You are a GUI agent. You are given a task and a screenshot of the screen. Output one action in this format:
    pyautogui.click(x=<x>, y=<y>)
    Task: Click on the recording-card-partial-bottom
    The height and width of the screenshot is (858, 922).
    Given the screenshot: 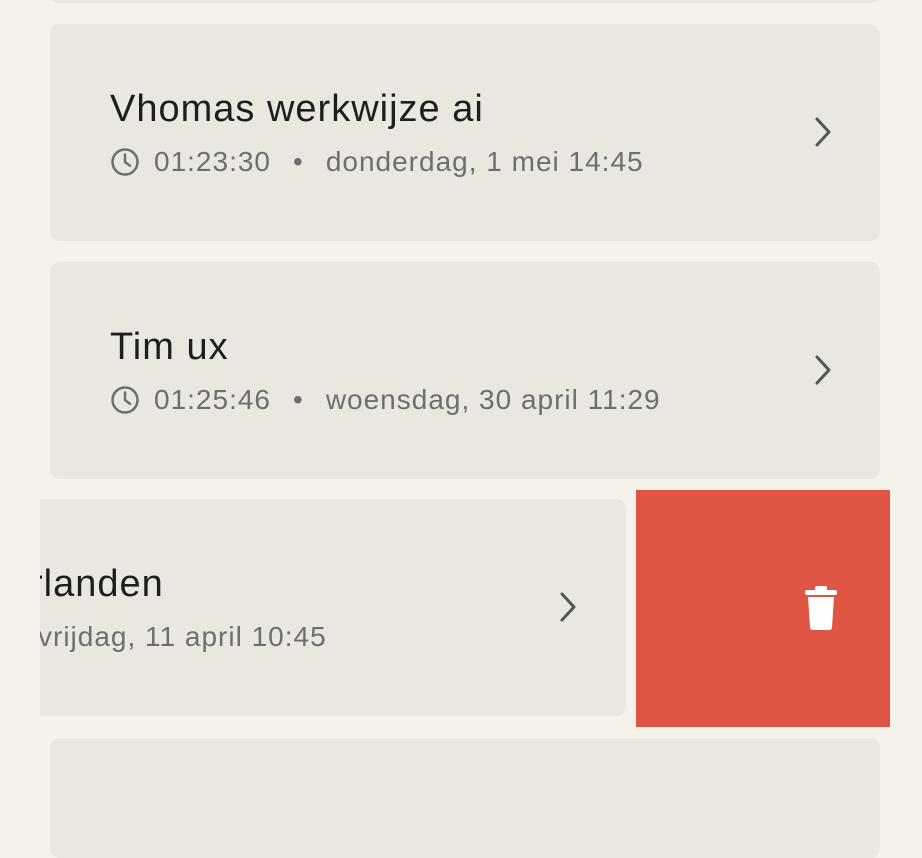 What is the action you would take?
    pyautogui.click(x=465, y=798)
    